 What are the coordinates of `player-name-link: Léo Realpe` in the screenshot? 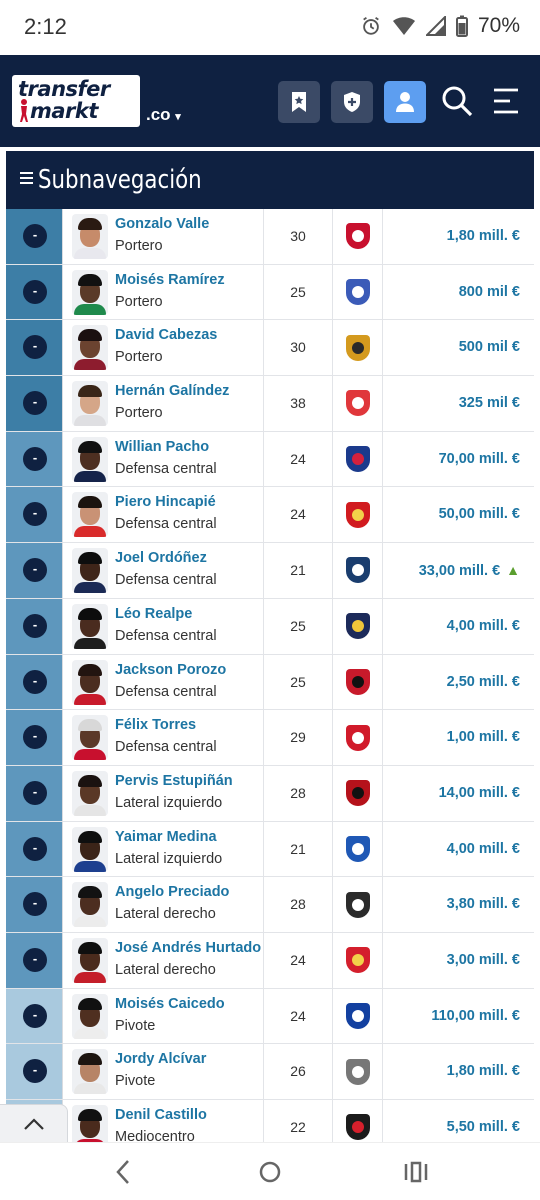 It's located at (153, 614).